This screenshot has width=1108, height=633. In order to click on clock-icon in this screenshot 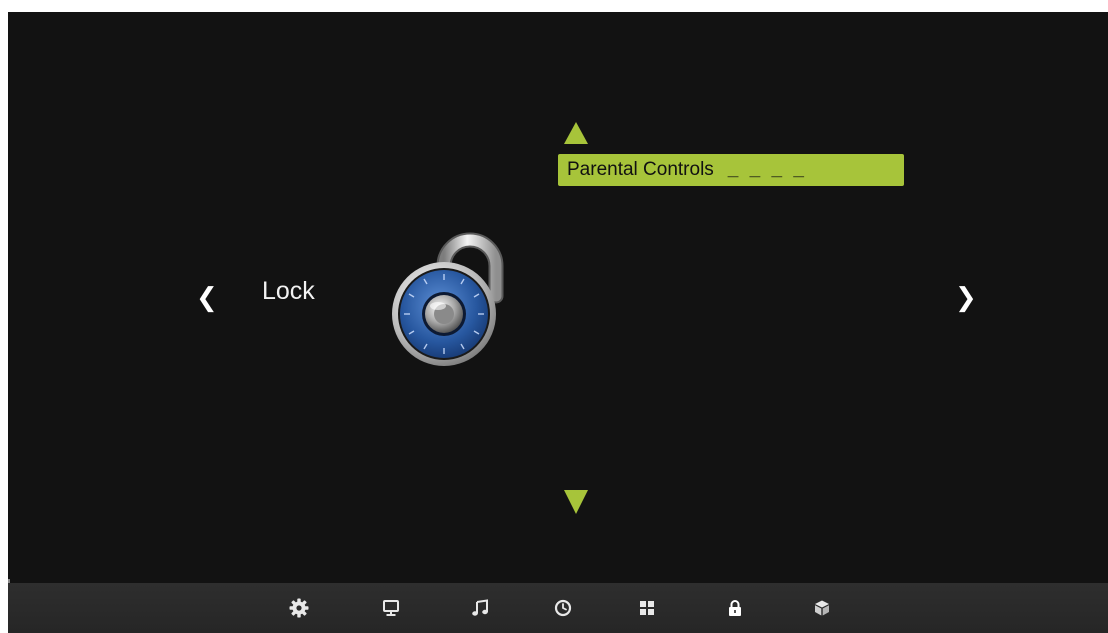, I will do `click(563, 608)`.